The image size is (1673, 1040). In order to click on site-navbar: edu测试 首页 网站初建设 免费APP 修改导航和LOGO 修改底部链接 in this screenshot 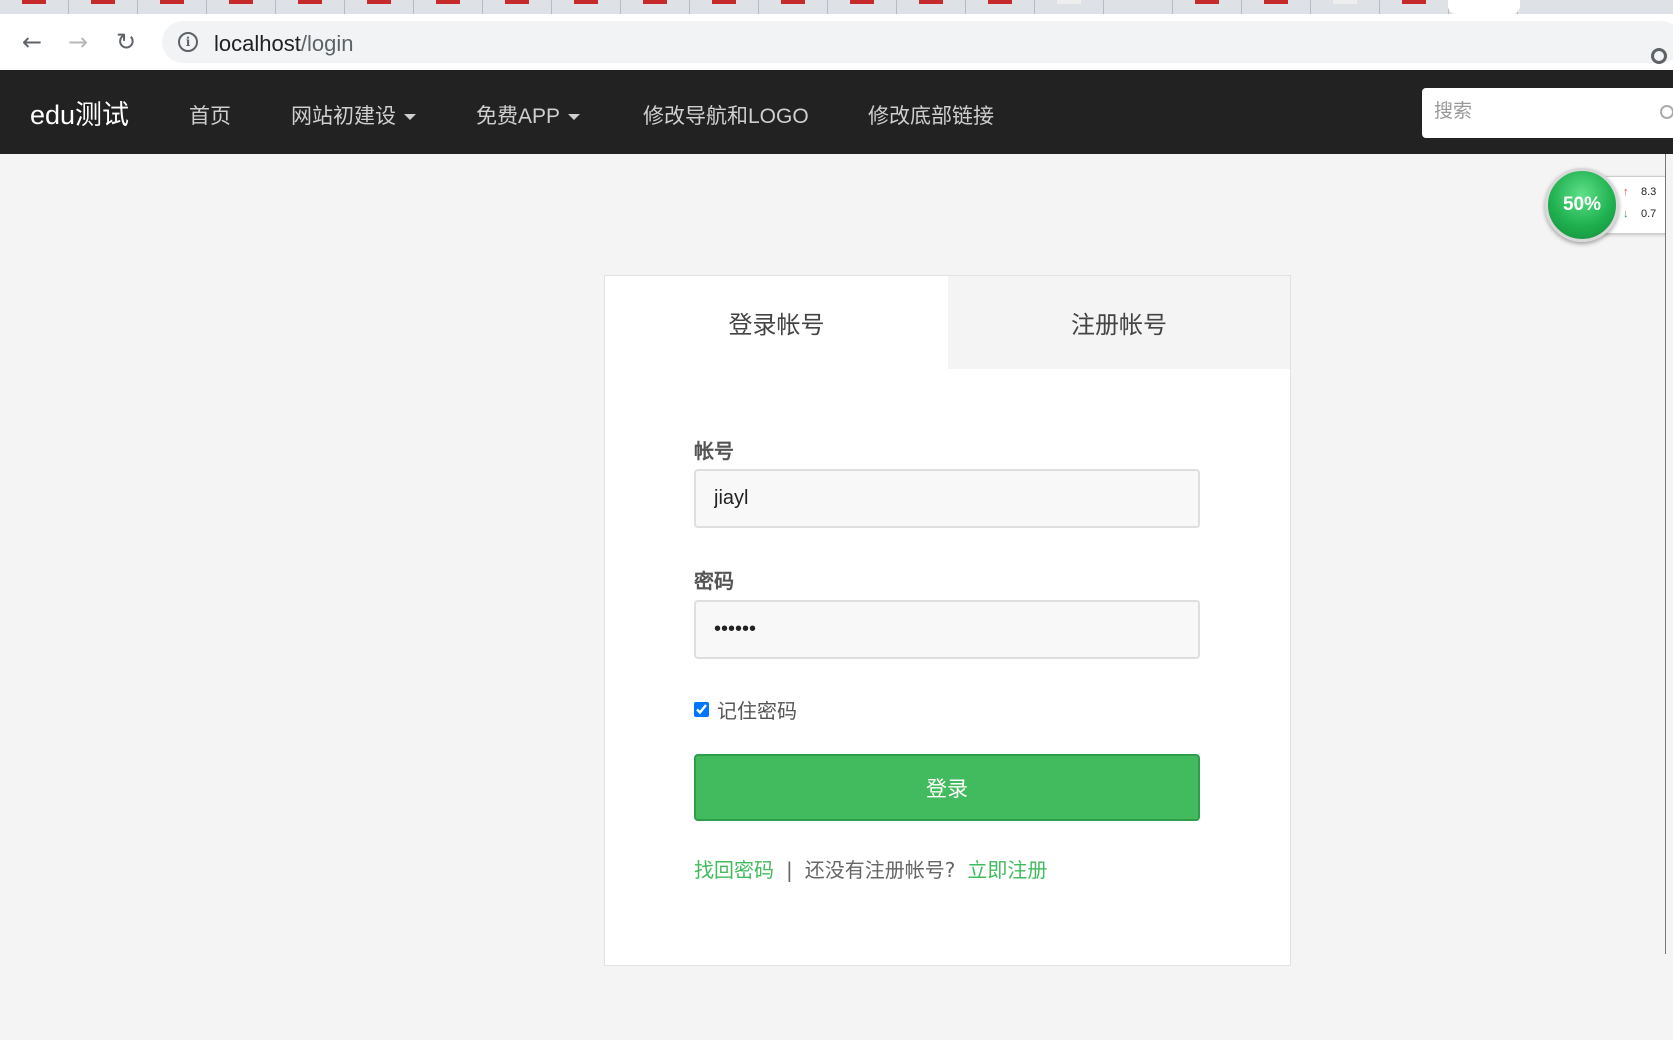, I will do `click(836, 112)`.